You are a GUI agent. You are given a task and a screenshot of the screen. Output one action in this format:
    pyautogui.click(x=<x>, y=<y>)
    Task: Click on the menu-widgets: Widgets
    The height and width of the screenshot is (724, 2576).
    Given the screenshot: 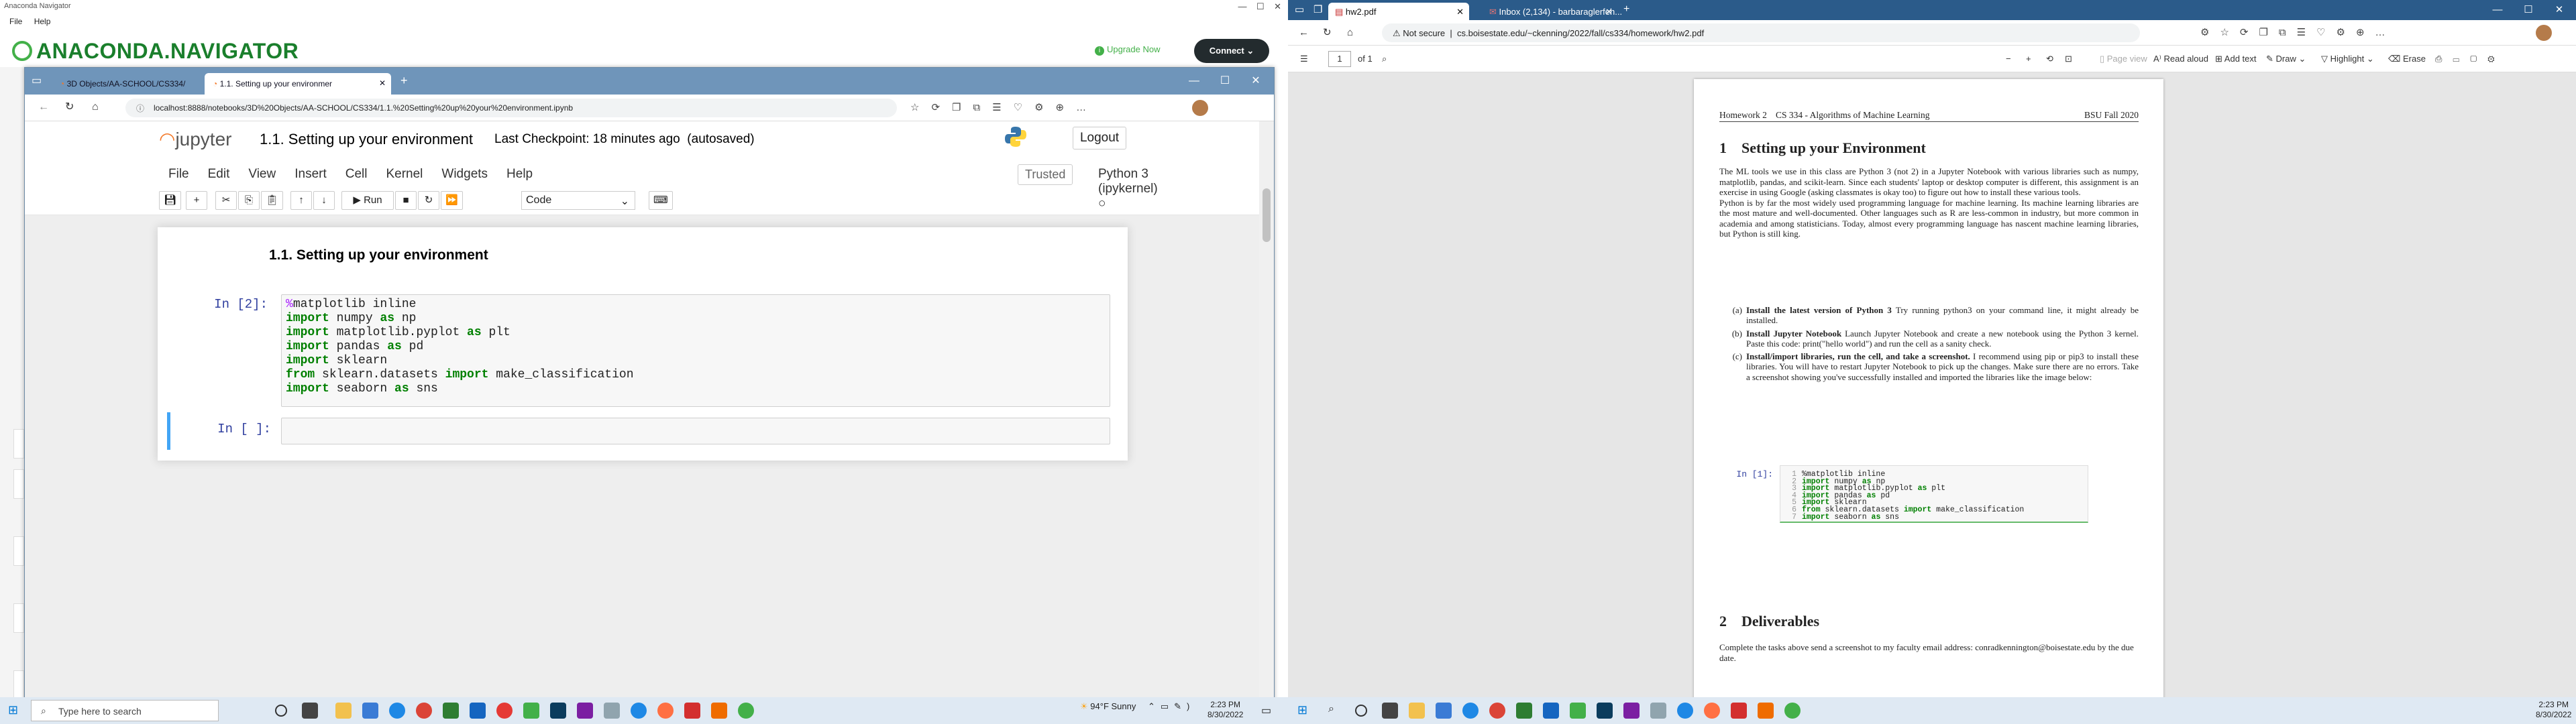 What is the action you would take?
    pyautogui.click(x=464, y=174)
    